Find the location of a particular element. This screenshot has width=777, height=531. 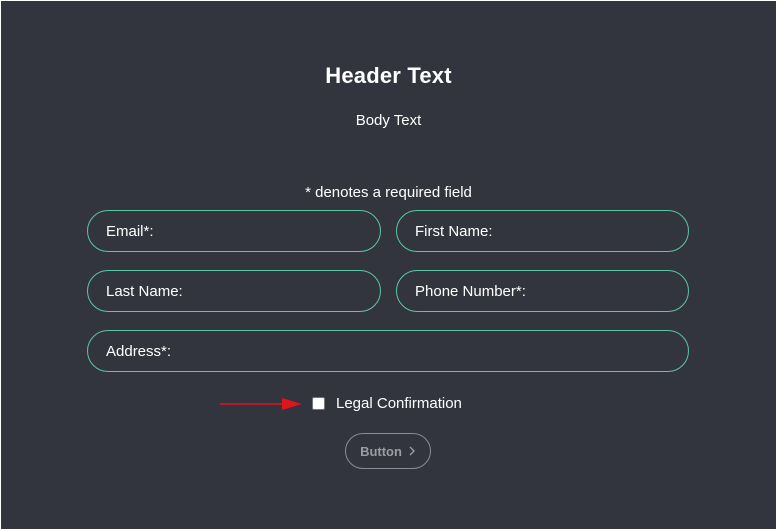

submit-button: Button is located at coordinates (388, 451).